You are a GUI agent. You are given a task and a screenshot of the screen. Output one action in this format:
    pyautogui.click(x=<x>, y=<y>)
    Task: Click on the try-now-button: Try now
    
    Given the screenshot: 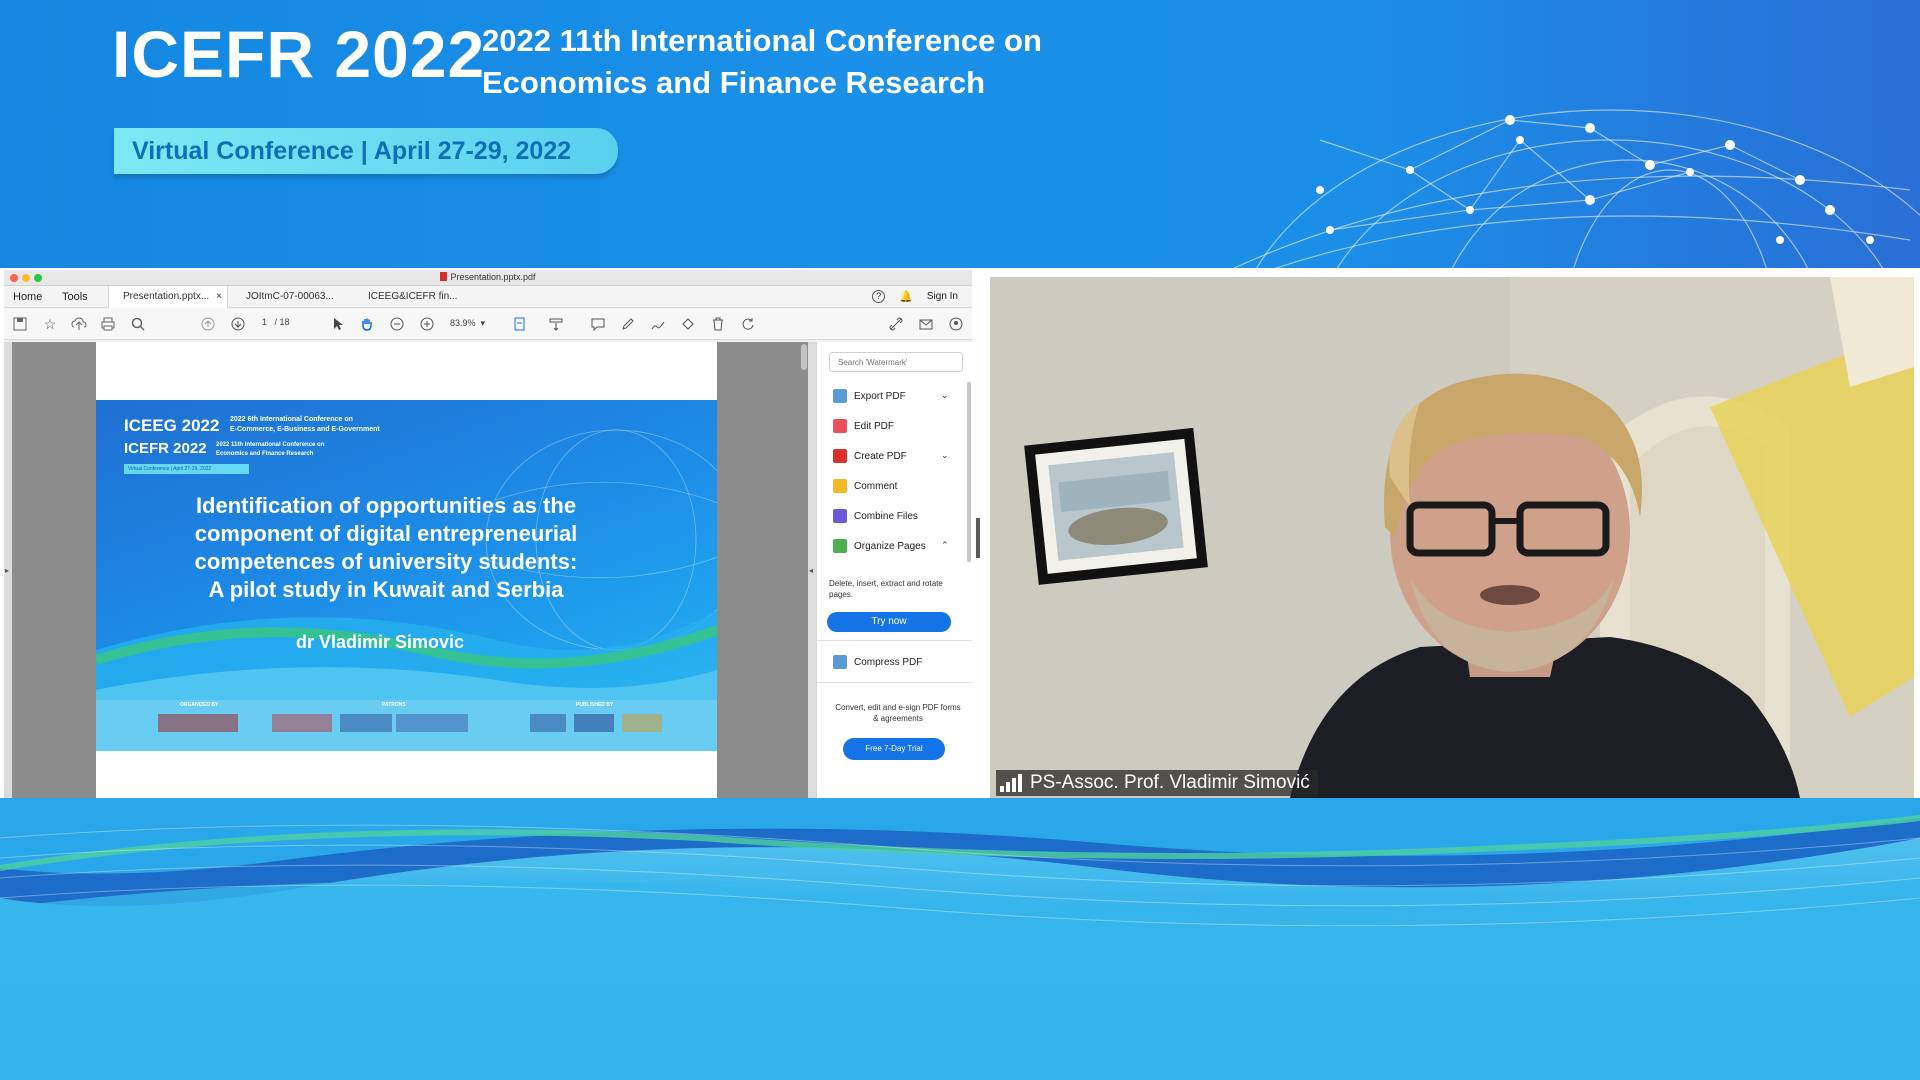 What is the action you would take?
    pyautogui.click(x=889, y=622)
    